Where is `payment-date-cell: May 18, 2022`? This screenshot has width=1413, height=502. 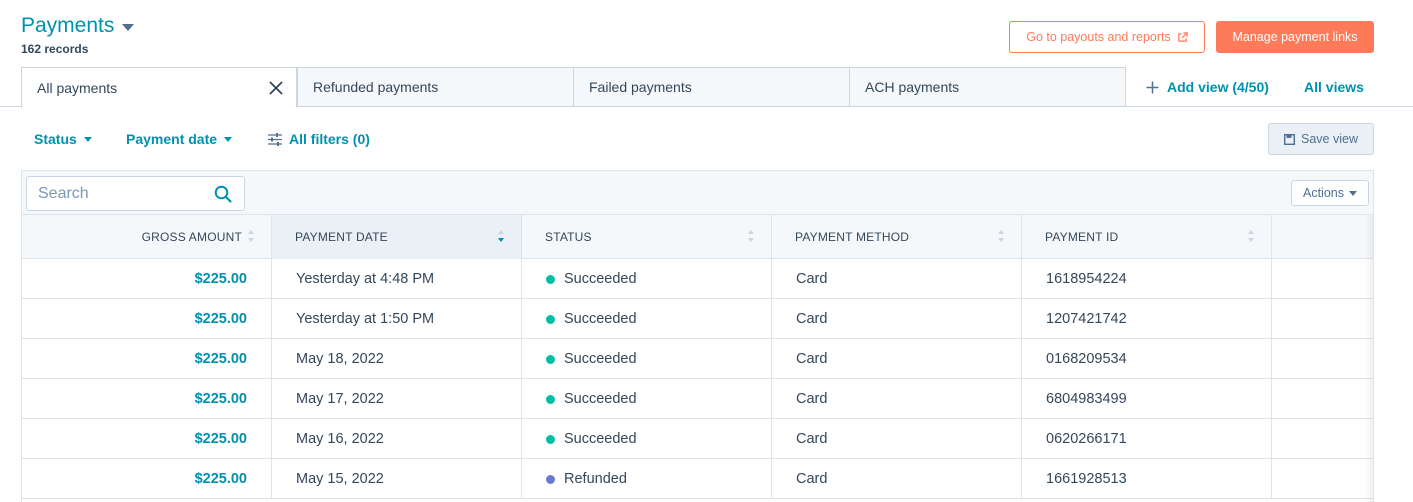 payment-date-cell: May 18, 2022 is located at coordinates (397, 359).